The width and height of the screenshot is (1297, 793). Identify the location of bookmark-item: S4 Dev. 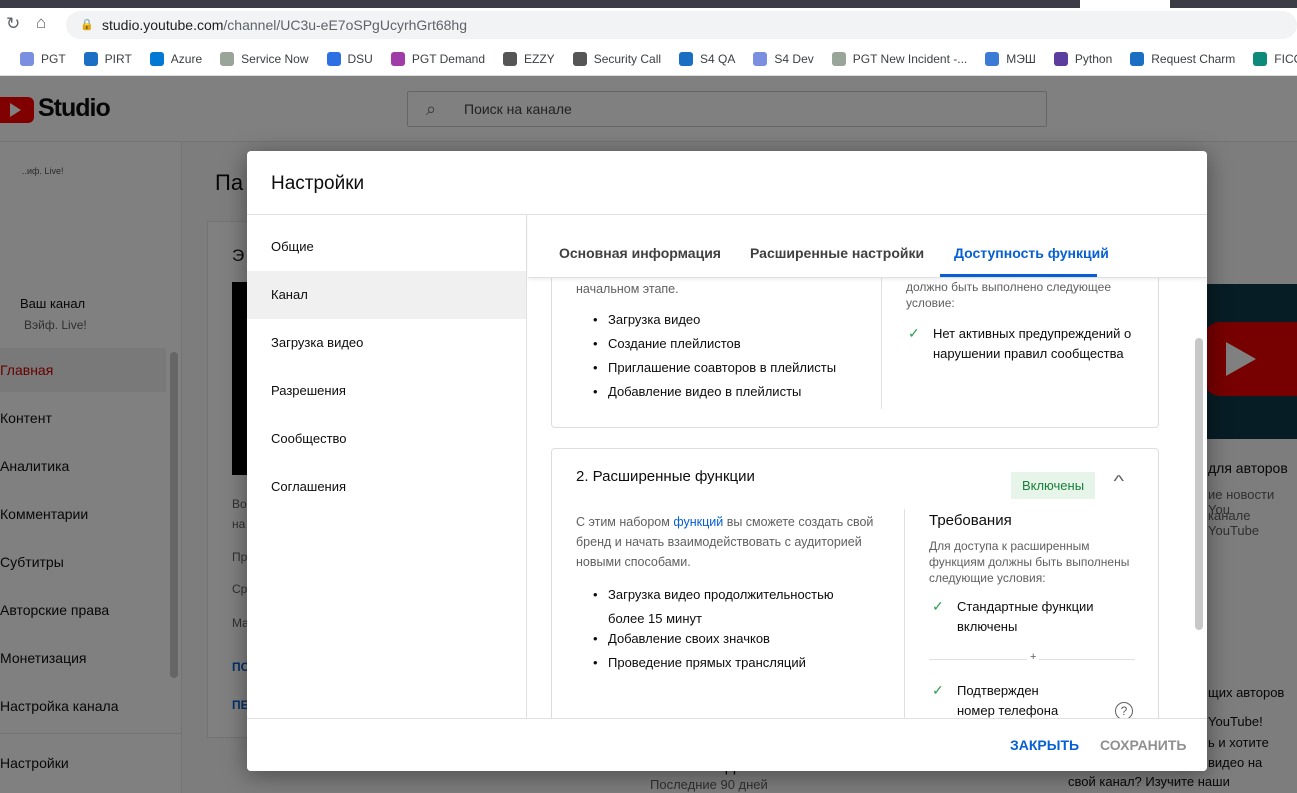
(783, 58).